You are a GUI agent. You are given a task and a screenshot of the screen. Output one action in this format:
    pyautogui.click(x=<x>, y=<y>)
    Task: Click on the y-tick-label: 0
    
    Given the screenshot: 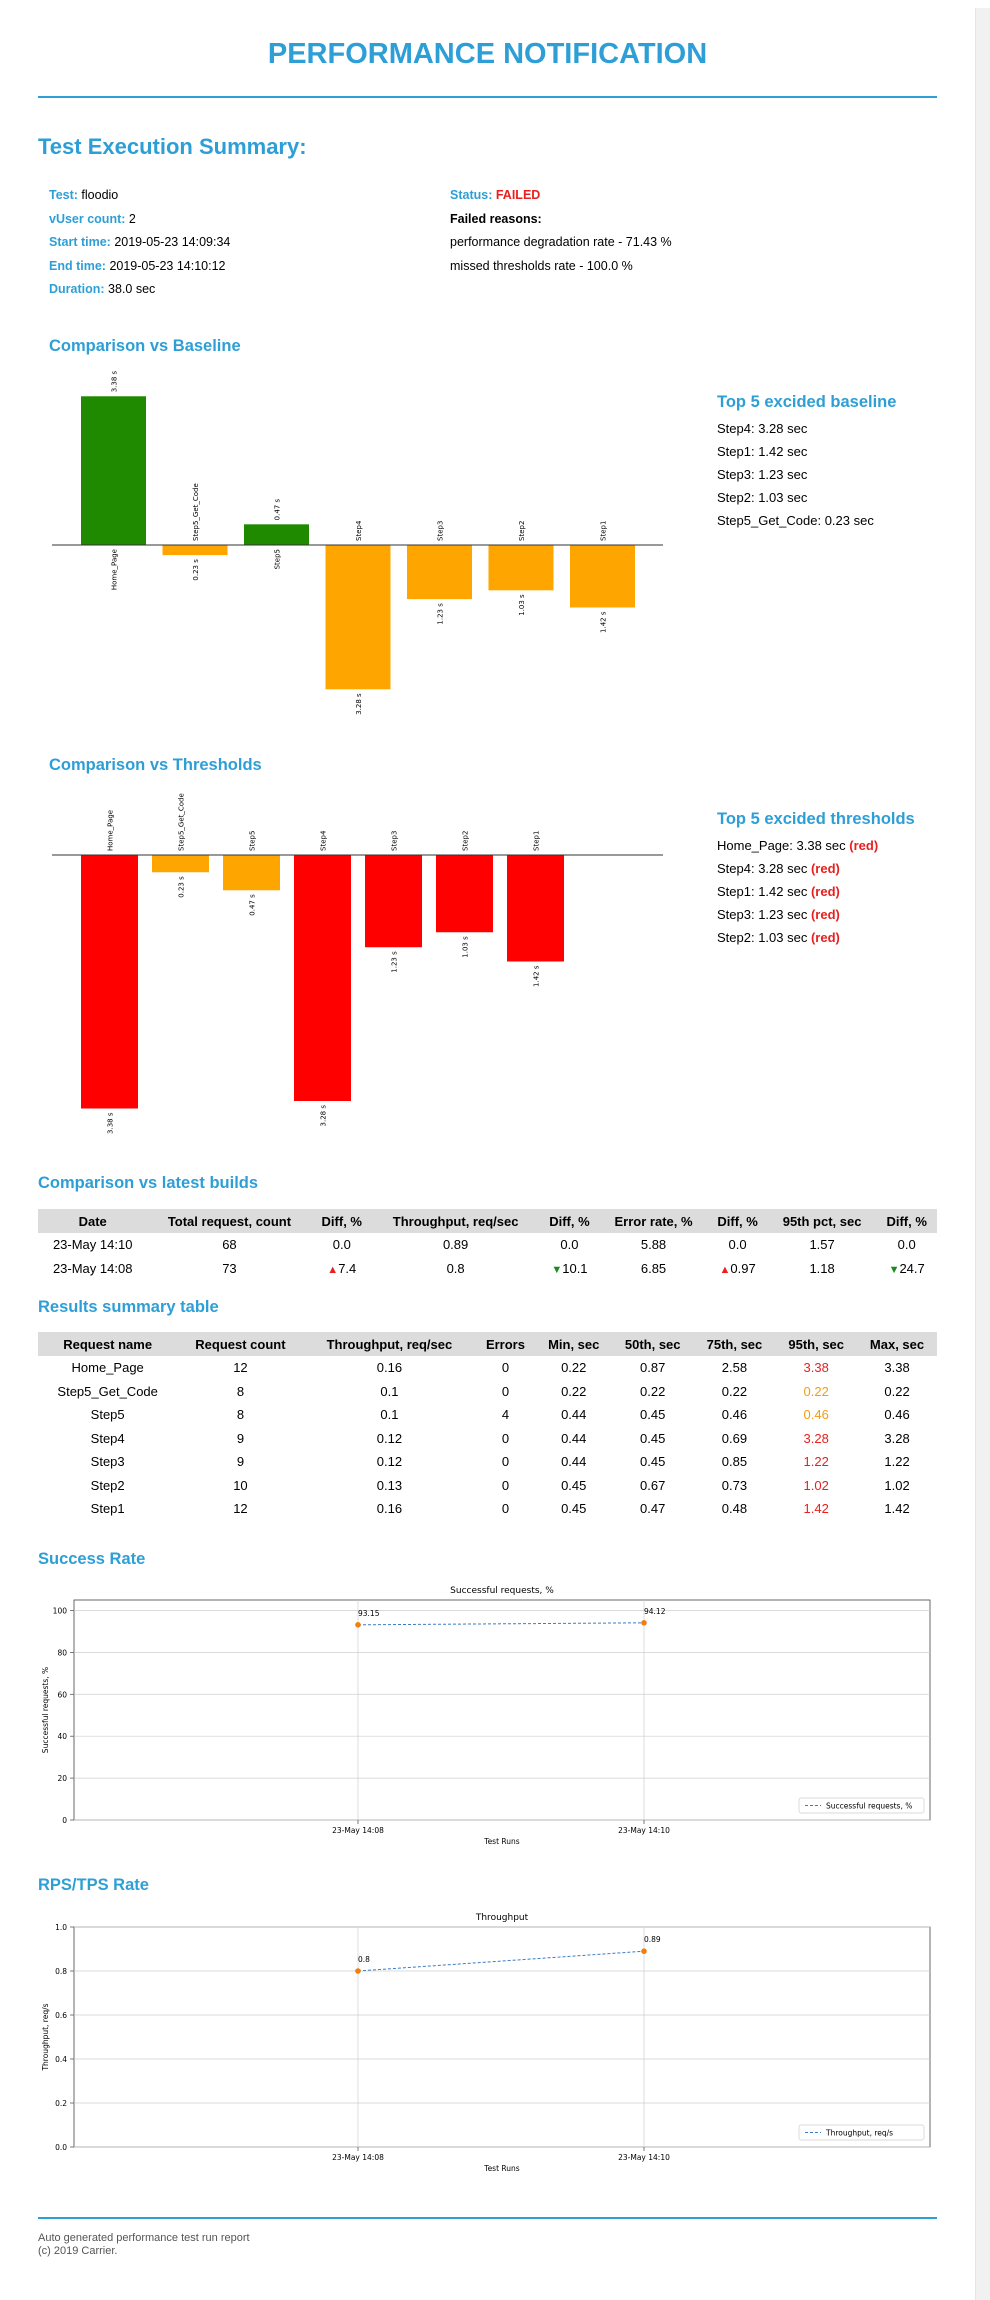 What is the action you would take?
    pyautogui.click(x=64, y=1820)
    